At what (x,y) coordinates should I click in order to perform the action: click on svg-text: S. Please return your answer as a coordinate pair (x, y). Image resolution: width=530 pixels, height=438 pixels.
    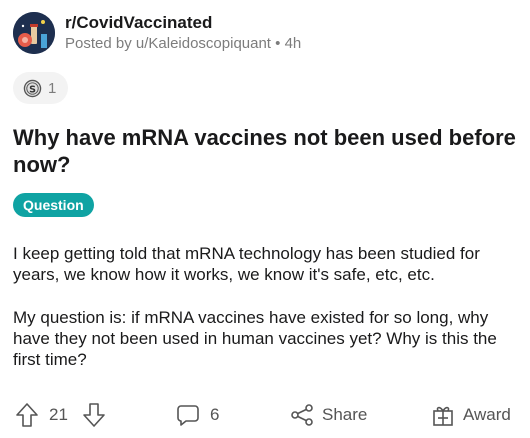
    Looking at the image, I should click on (32, 89).